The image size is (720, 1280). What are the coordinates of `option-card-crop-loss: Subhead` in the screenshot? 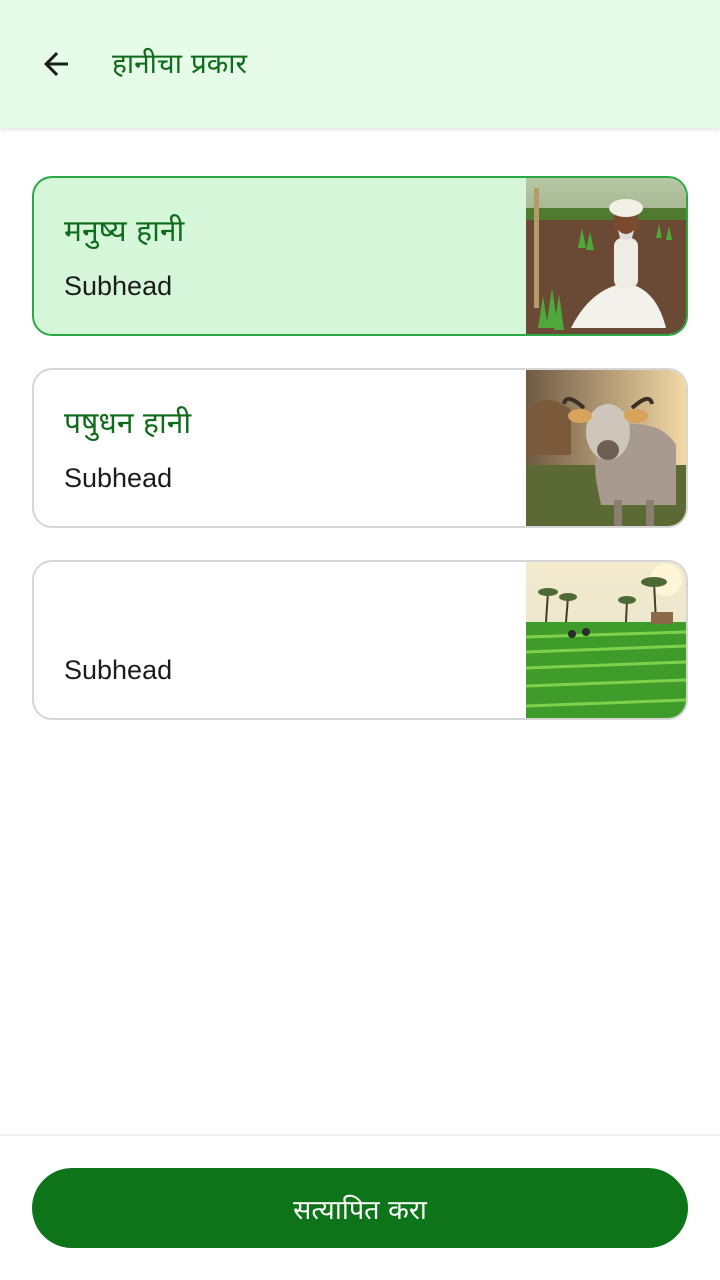 It's located at (360, 640).